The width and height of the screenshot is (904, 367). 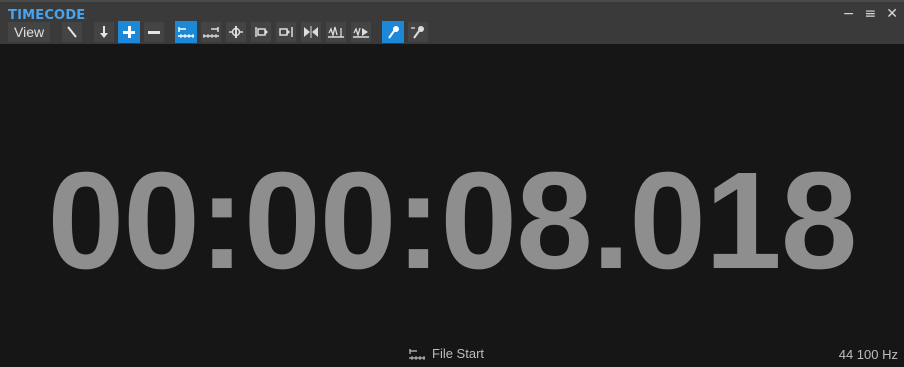 I want to click on cursor-position-button, so click(x=236, y=32).